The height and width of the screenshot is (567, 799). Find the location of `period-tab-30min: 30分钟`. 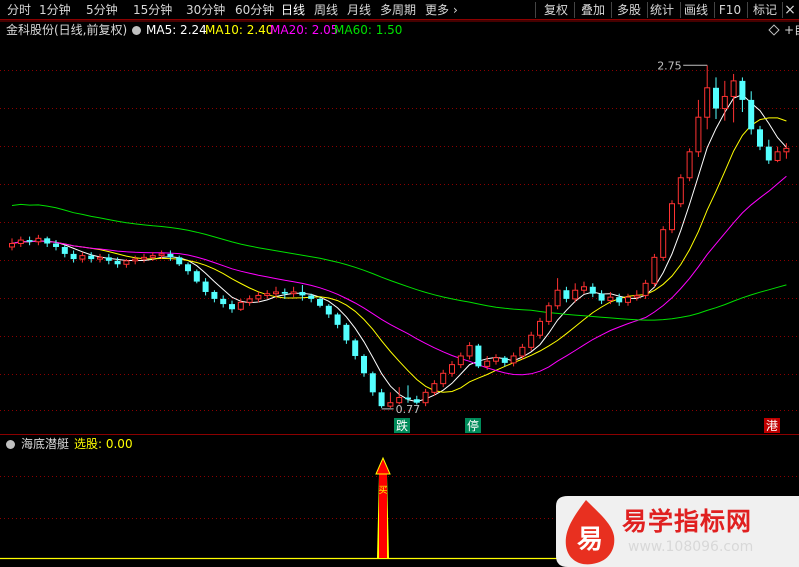

period-tab-30min: 30分钟 is located at coordinates (205, 10).